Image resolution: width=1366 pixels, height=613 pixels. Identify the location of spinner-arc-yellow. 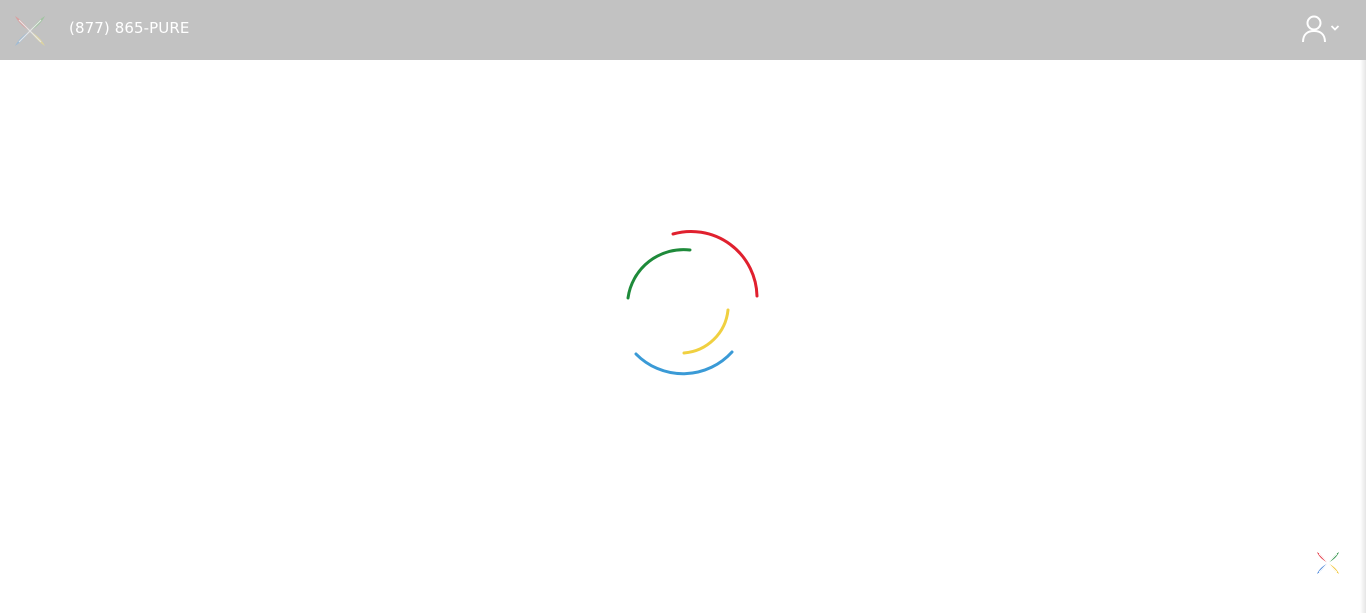
(706, 331).